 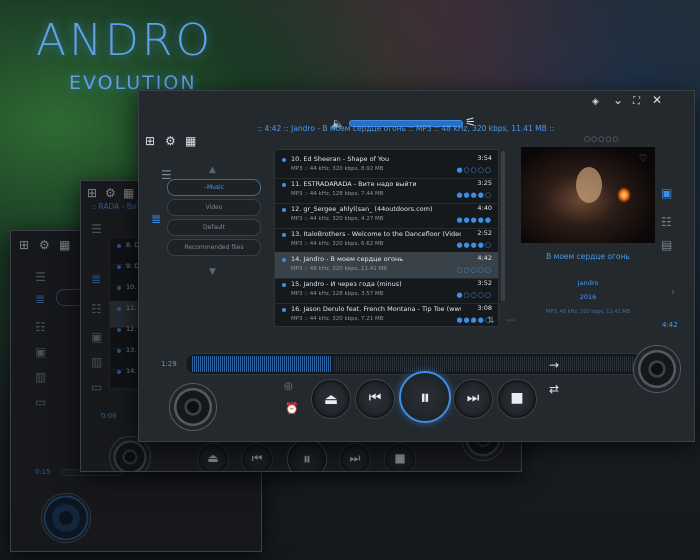 I want to click on repeat-icon: ⇄, so click(x=554, y=389).